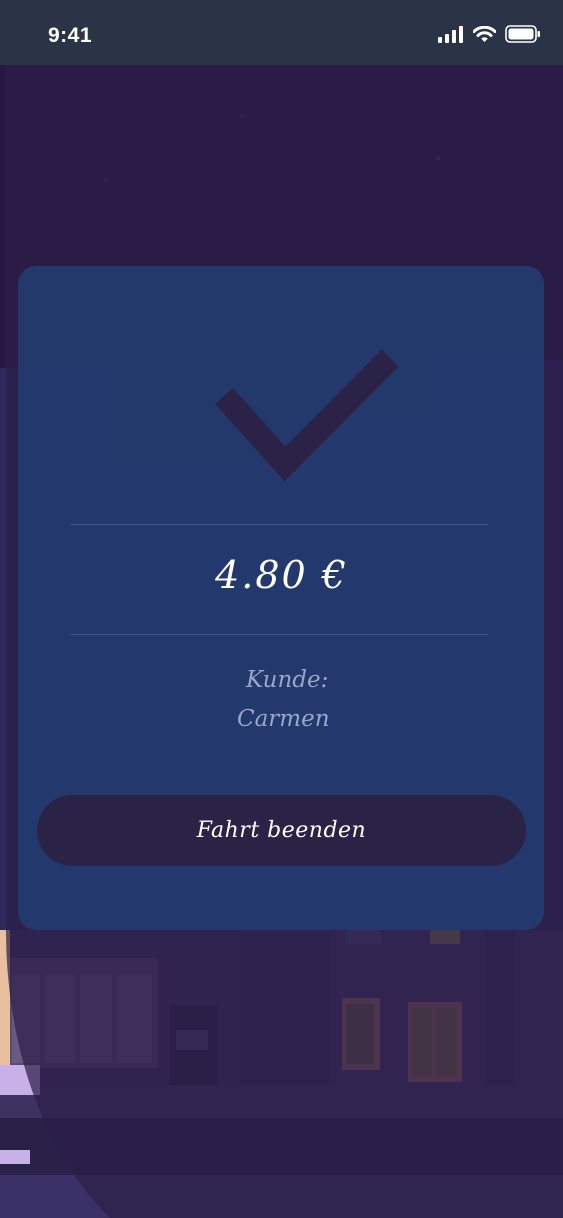 This screenshot has width=563, height=1218. What do you see at coordinates (283, 719) in the screenshot?
I see `customer-name: Carmen` at bounding box center [283, 719].